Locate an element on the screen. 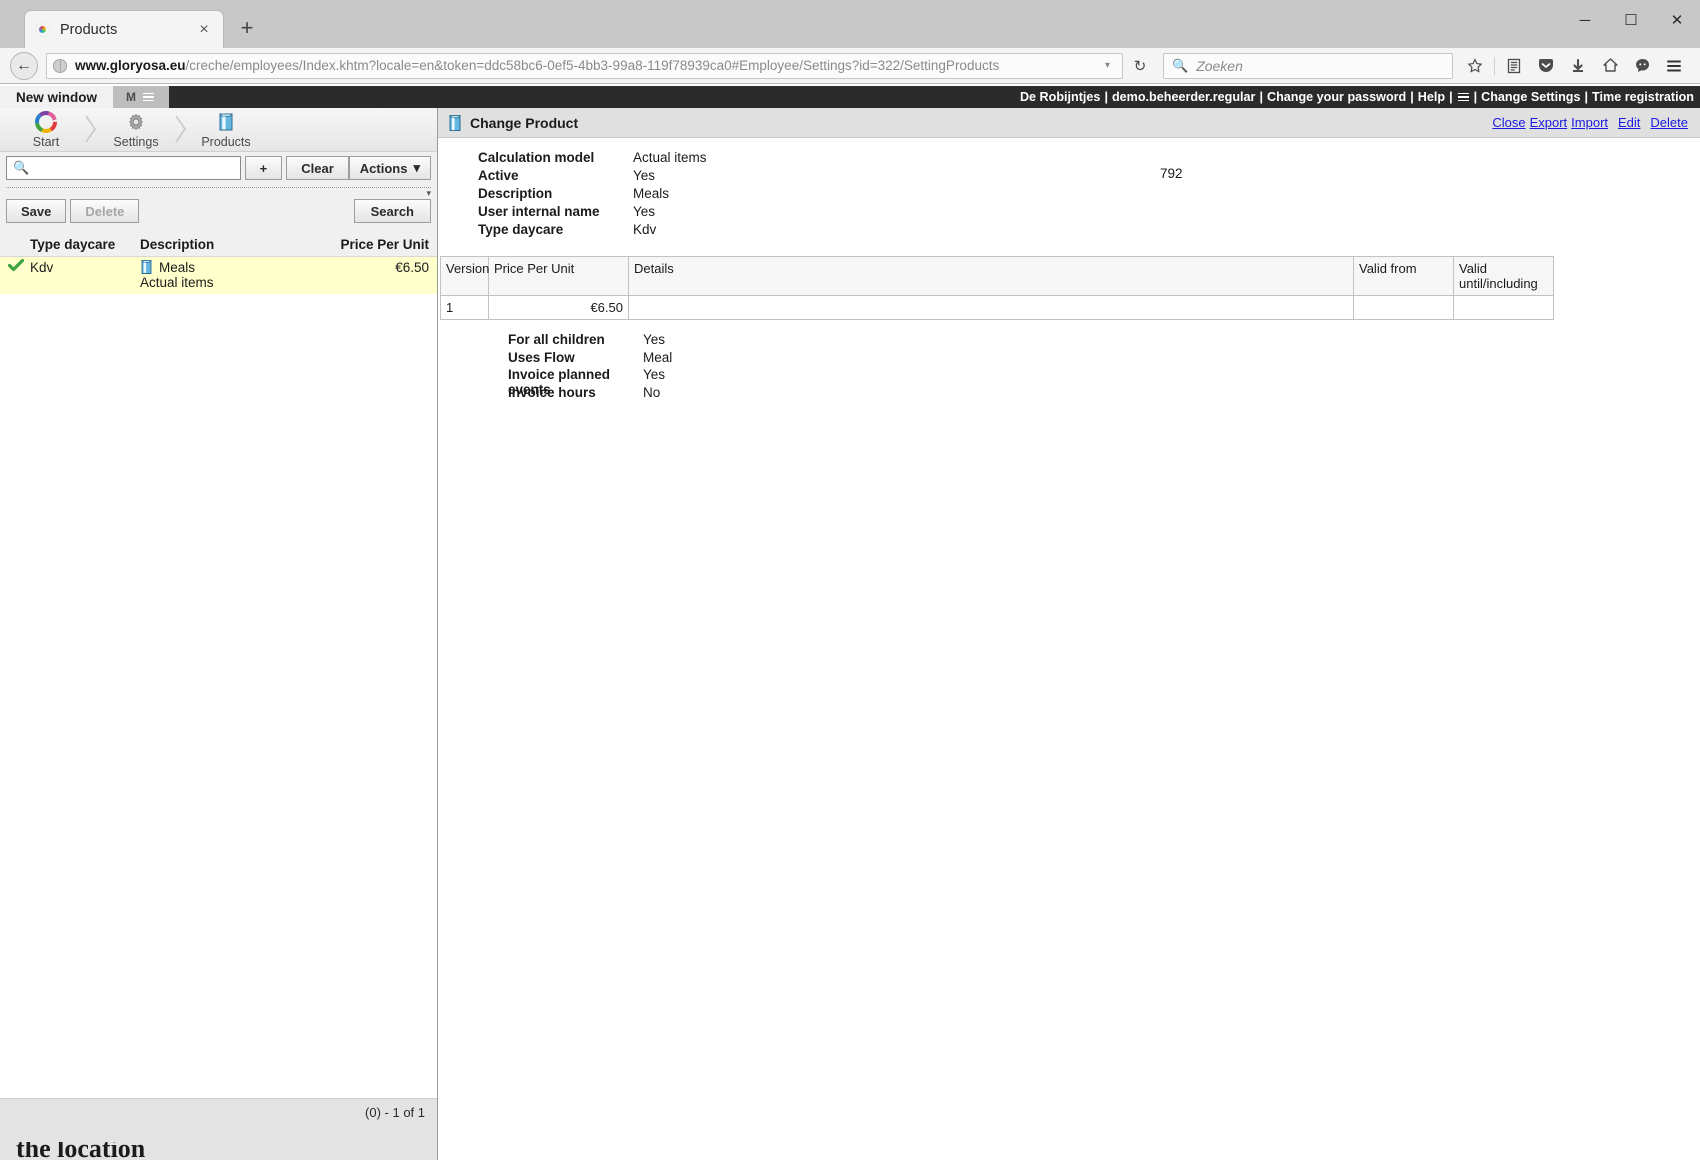  table-row: 1 €6.50 is located at coordinates (997, 307).